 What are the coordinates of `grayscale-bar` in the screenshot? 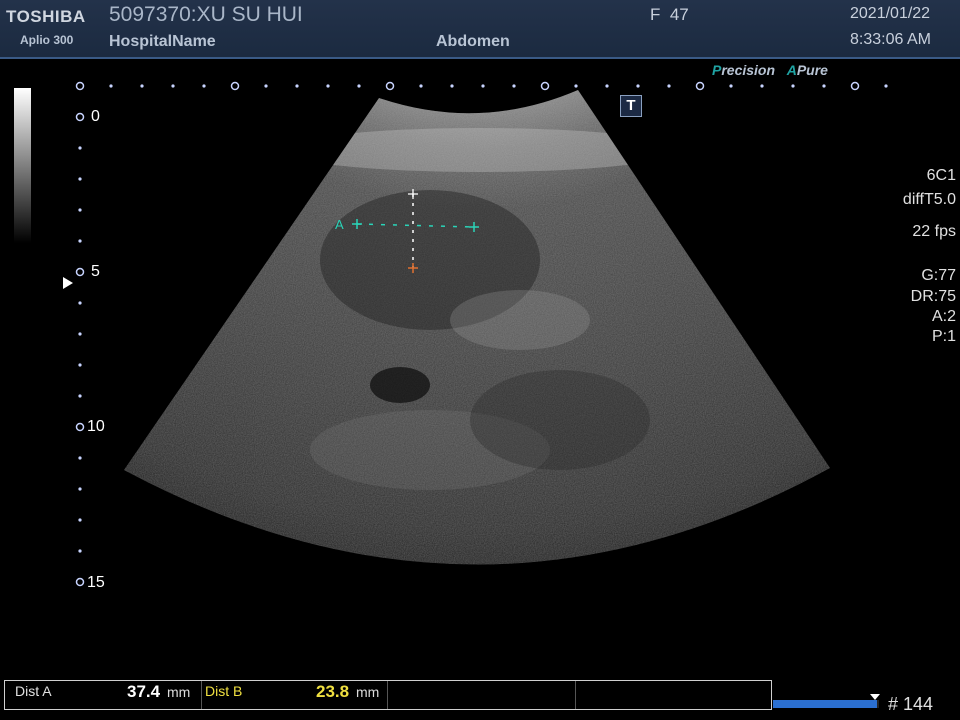 It's located at (22, 165).